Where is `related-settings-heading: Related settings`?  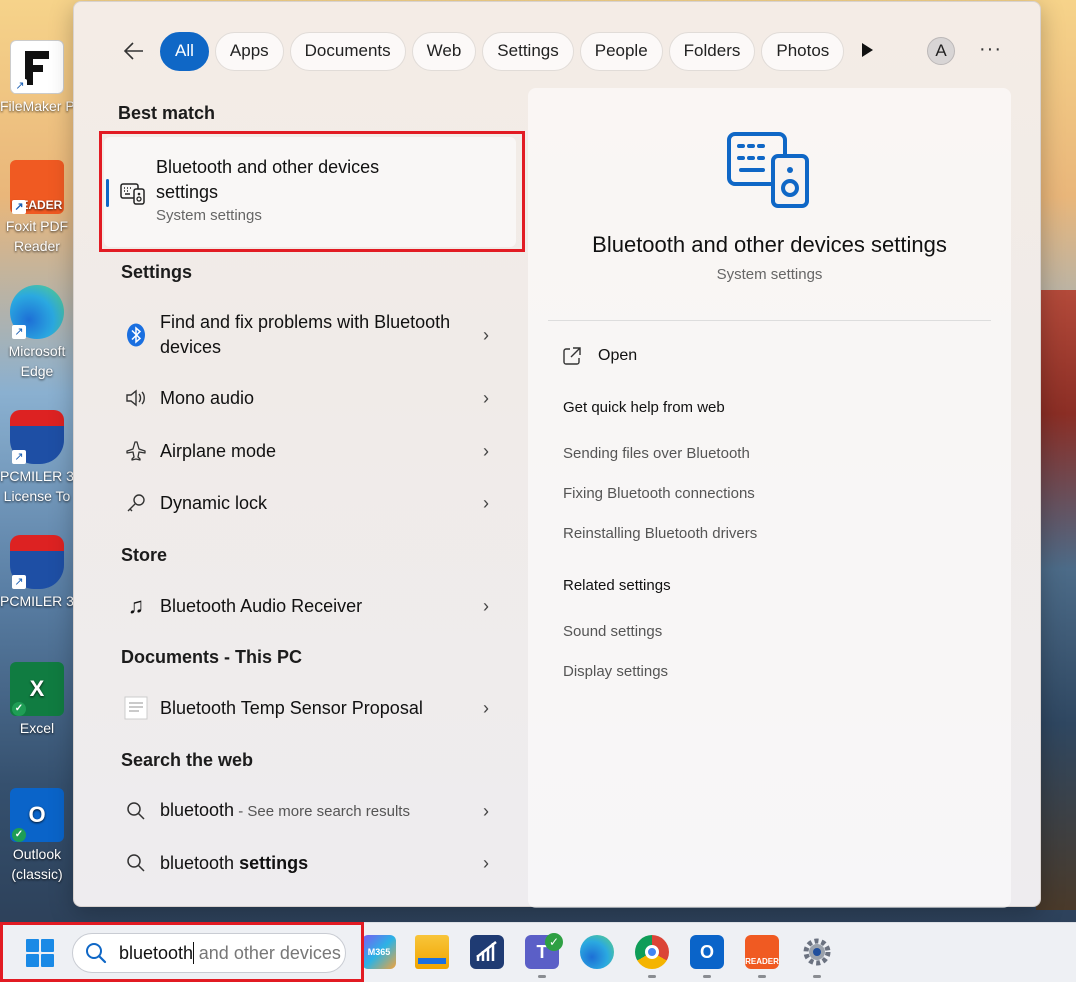
related-settings-heading: Related settings is located at coordinates (617, 585).